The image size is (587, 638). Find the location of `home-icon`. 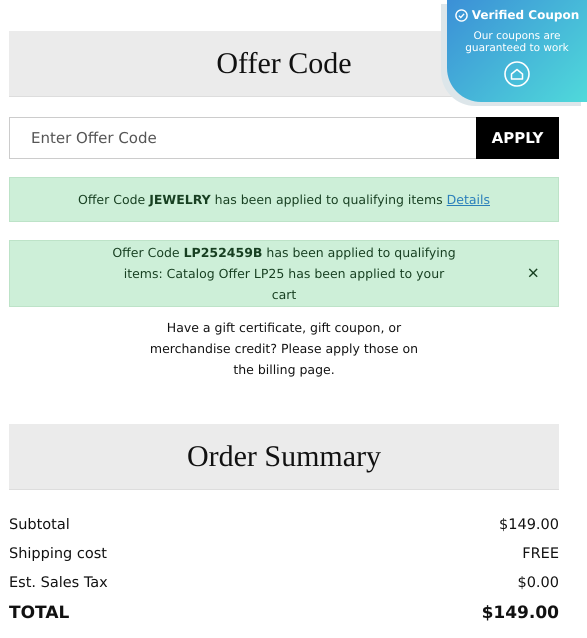

home-icon is located at coordinates (517, 74).